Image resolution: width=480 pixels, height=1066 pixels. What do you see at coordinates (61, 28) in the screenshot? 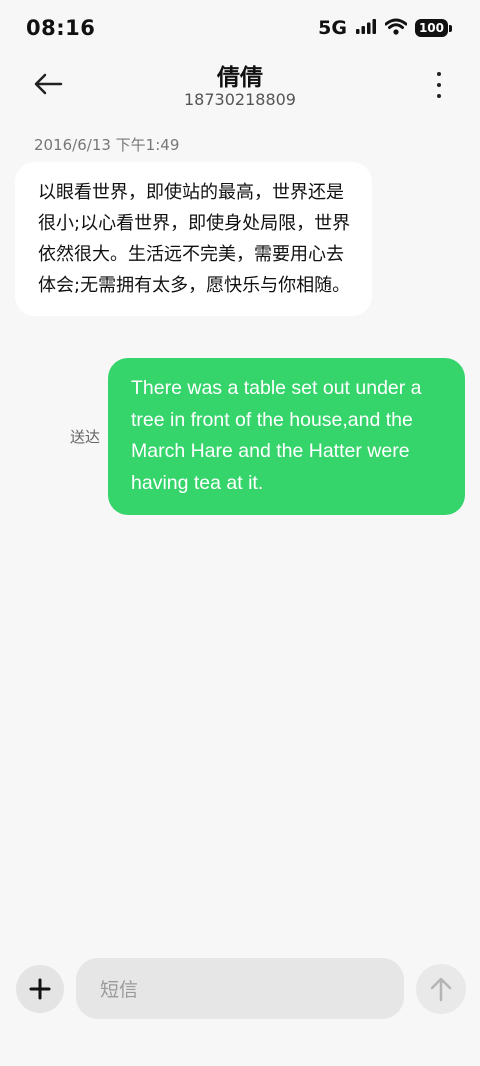
I see `status-time: 08:16` at bounding box center [61, 28].